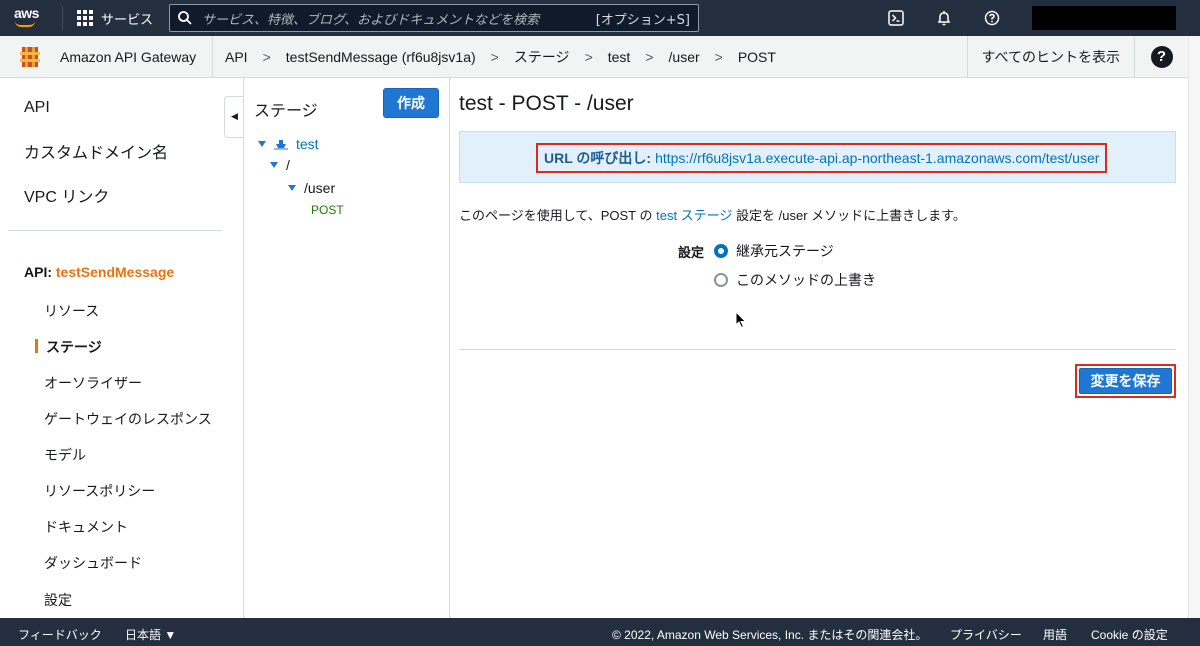 This screenshot has height=646, width=1200. Describe the element at coordinates (691, 252) in the screenshot. I see `settings-label: 設定` at that location.